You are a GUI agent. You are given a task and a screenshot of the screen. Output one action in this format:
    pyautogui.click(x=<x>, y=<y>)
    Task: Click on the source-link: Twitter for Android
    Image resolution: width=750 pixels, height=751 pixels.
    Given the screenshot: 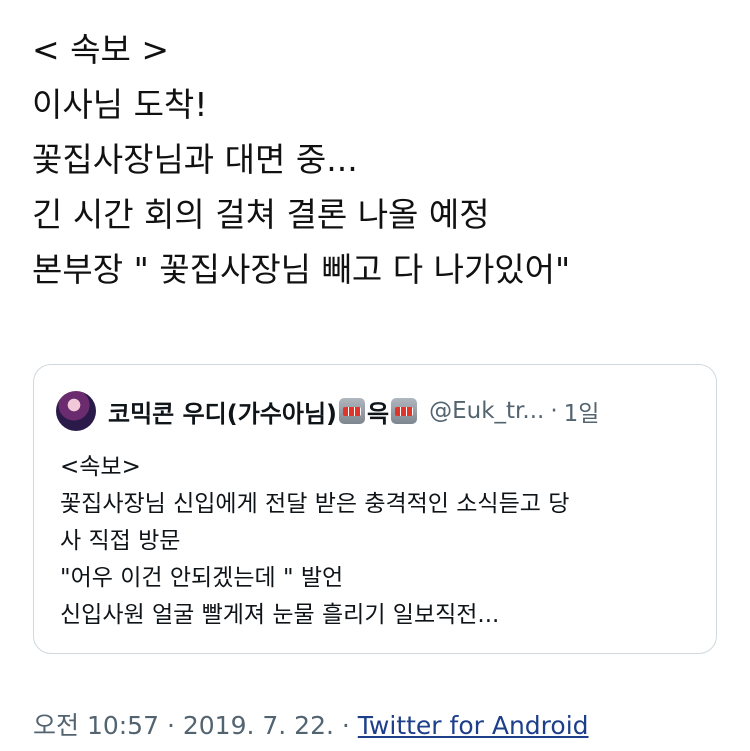 What is the action you would take?
    pyautogui.click(x=473, y=725)
    